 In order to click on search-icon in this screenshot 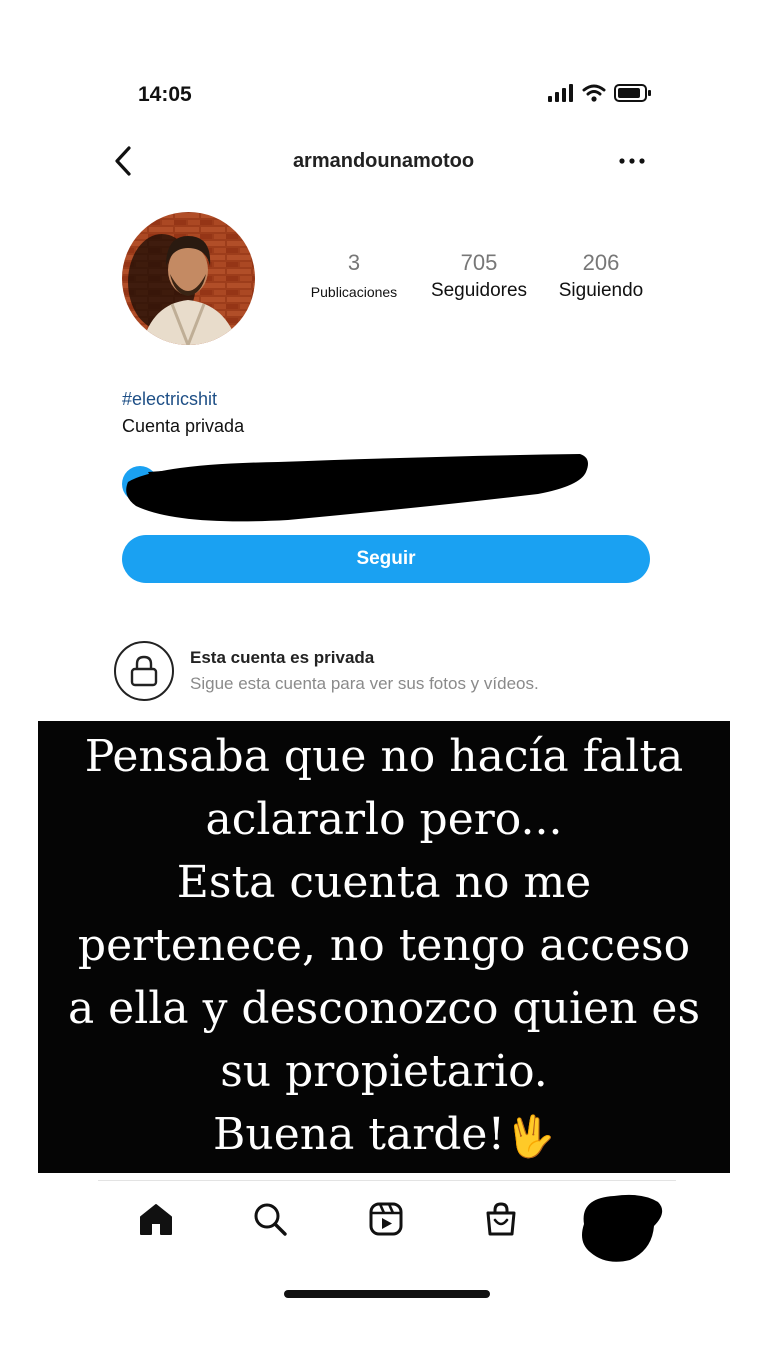, I will do `click(270, 1219)`.